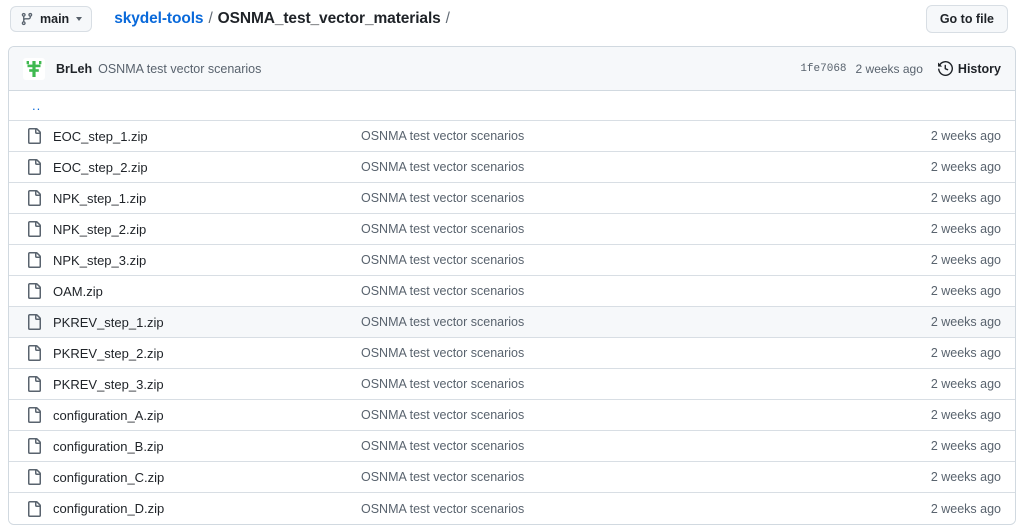 Image resolution: width=1024 pixels, height=526 pixels. I want to click on file-name-link: NPK_step_1.zip, so click(205, 198).